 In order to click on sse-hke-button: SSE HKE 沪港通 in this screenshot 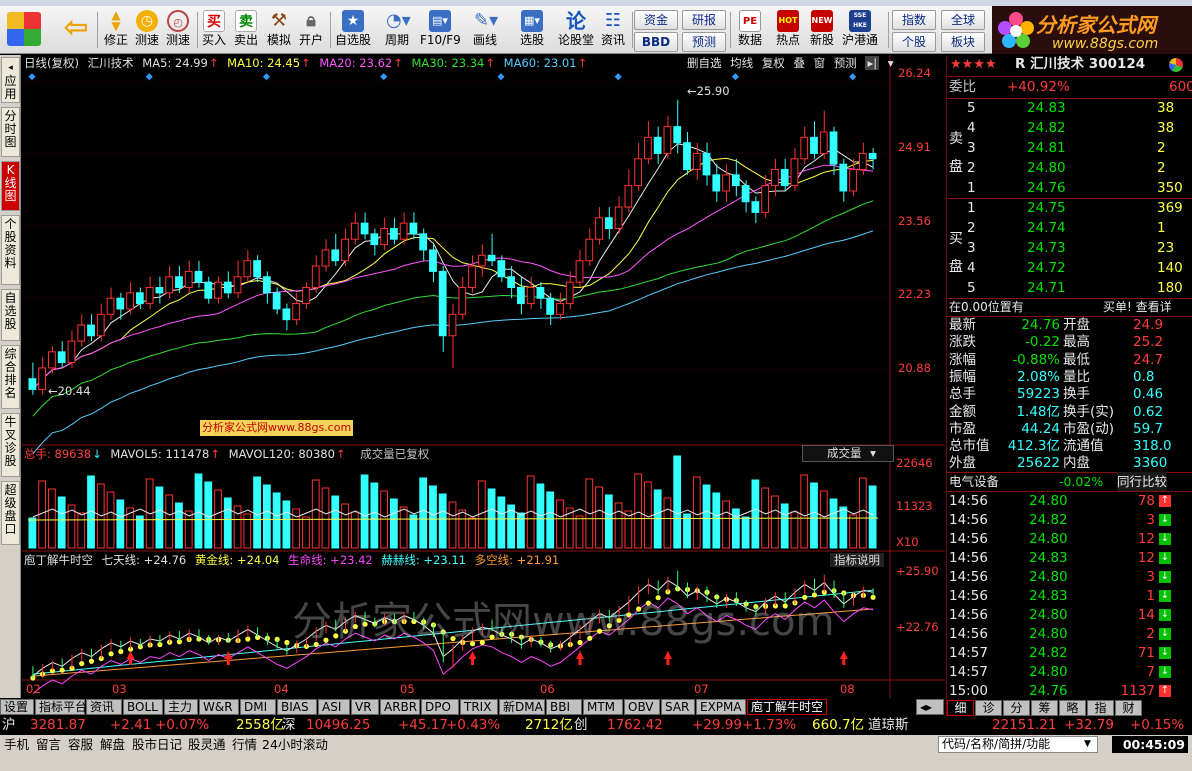, I will do `click(860, 30)`.